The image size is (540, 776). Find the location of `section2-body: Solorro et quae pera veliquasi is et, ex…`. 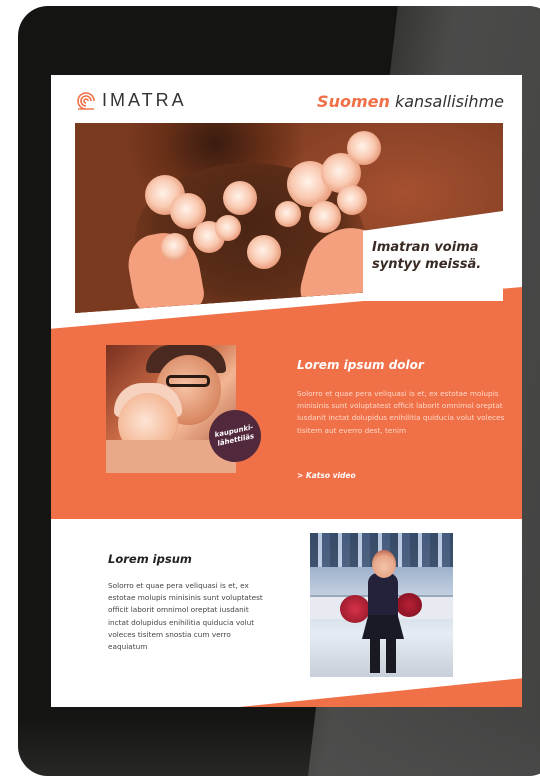

section2-body: Solorro et quae pera veliquasi is et, ex… is located at coordinates (185, 616).